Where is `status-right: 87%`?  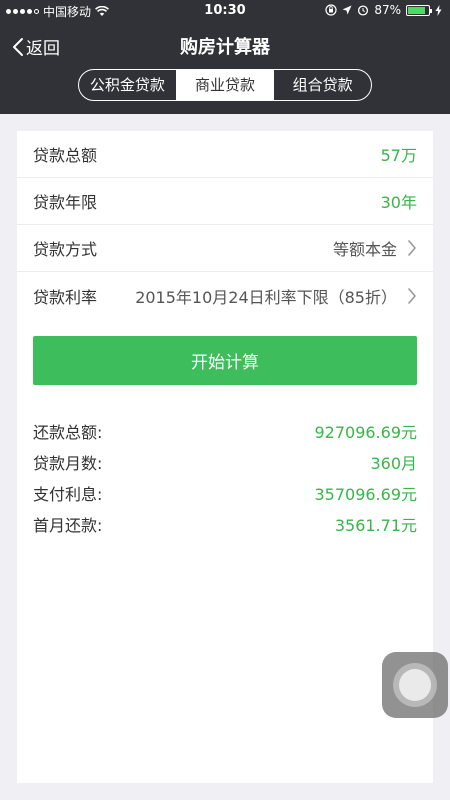 status-right: 87% is located at coordinates (383, 10).